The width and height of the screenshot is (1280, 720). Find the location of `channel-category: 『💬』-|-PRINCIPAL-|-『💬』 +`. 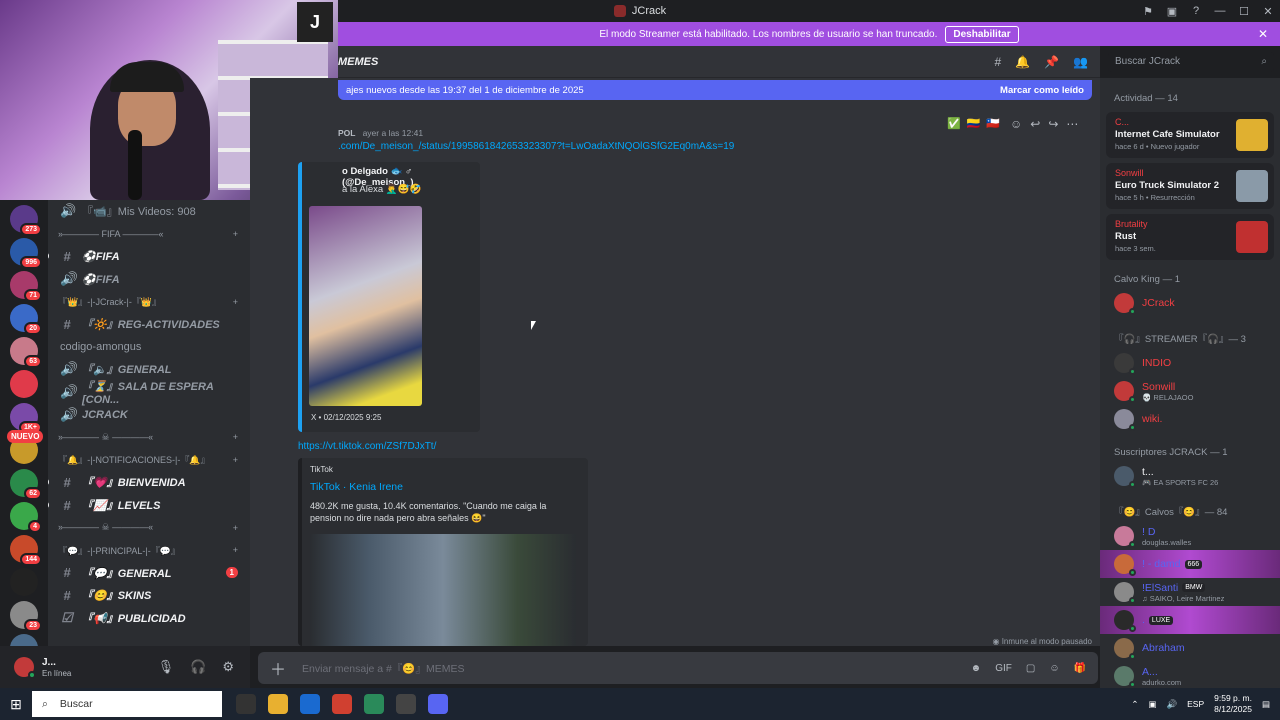

channel-category: 『💬』-|-PRINCIPAL-|-『💬』 + is located at coordinates (149, 550).